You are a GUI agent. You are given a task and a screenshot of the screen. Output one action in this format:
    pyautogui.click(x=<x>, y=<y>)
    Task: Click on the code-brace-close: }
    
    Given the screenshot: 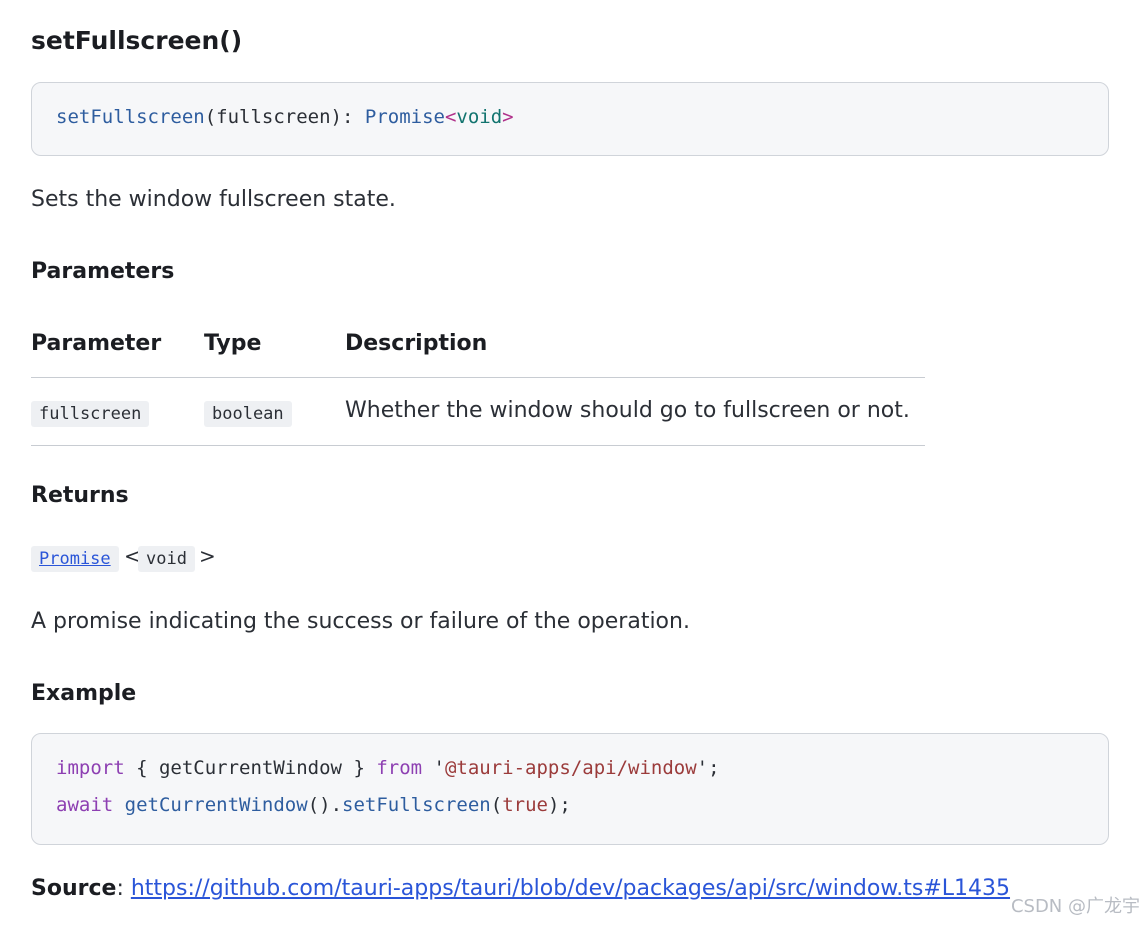 What is the action you would take?
    pyautogui.click(x=359, y=768)
    